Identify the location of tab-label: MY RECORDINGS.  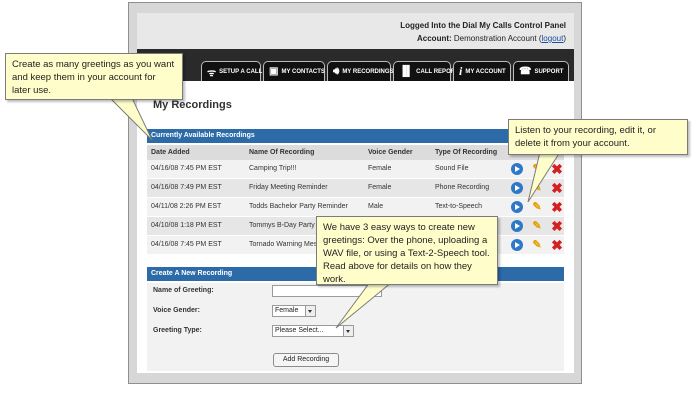
(368, 71).